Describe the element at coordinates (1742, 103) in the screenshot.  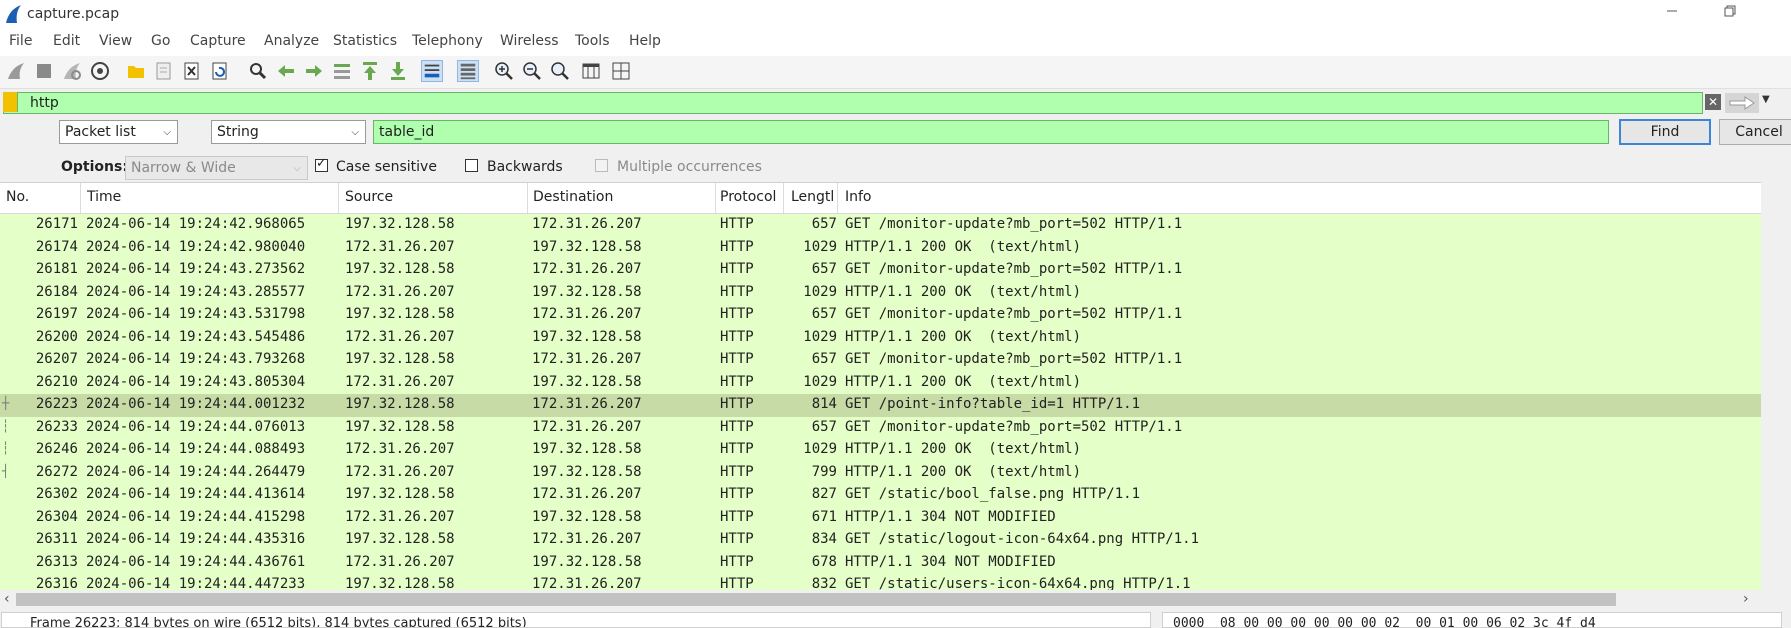
I see `apply-filter-icon` at that location.